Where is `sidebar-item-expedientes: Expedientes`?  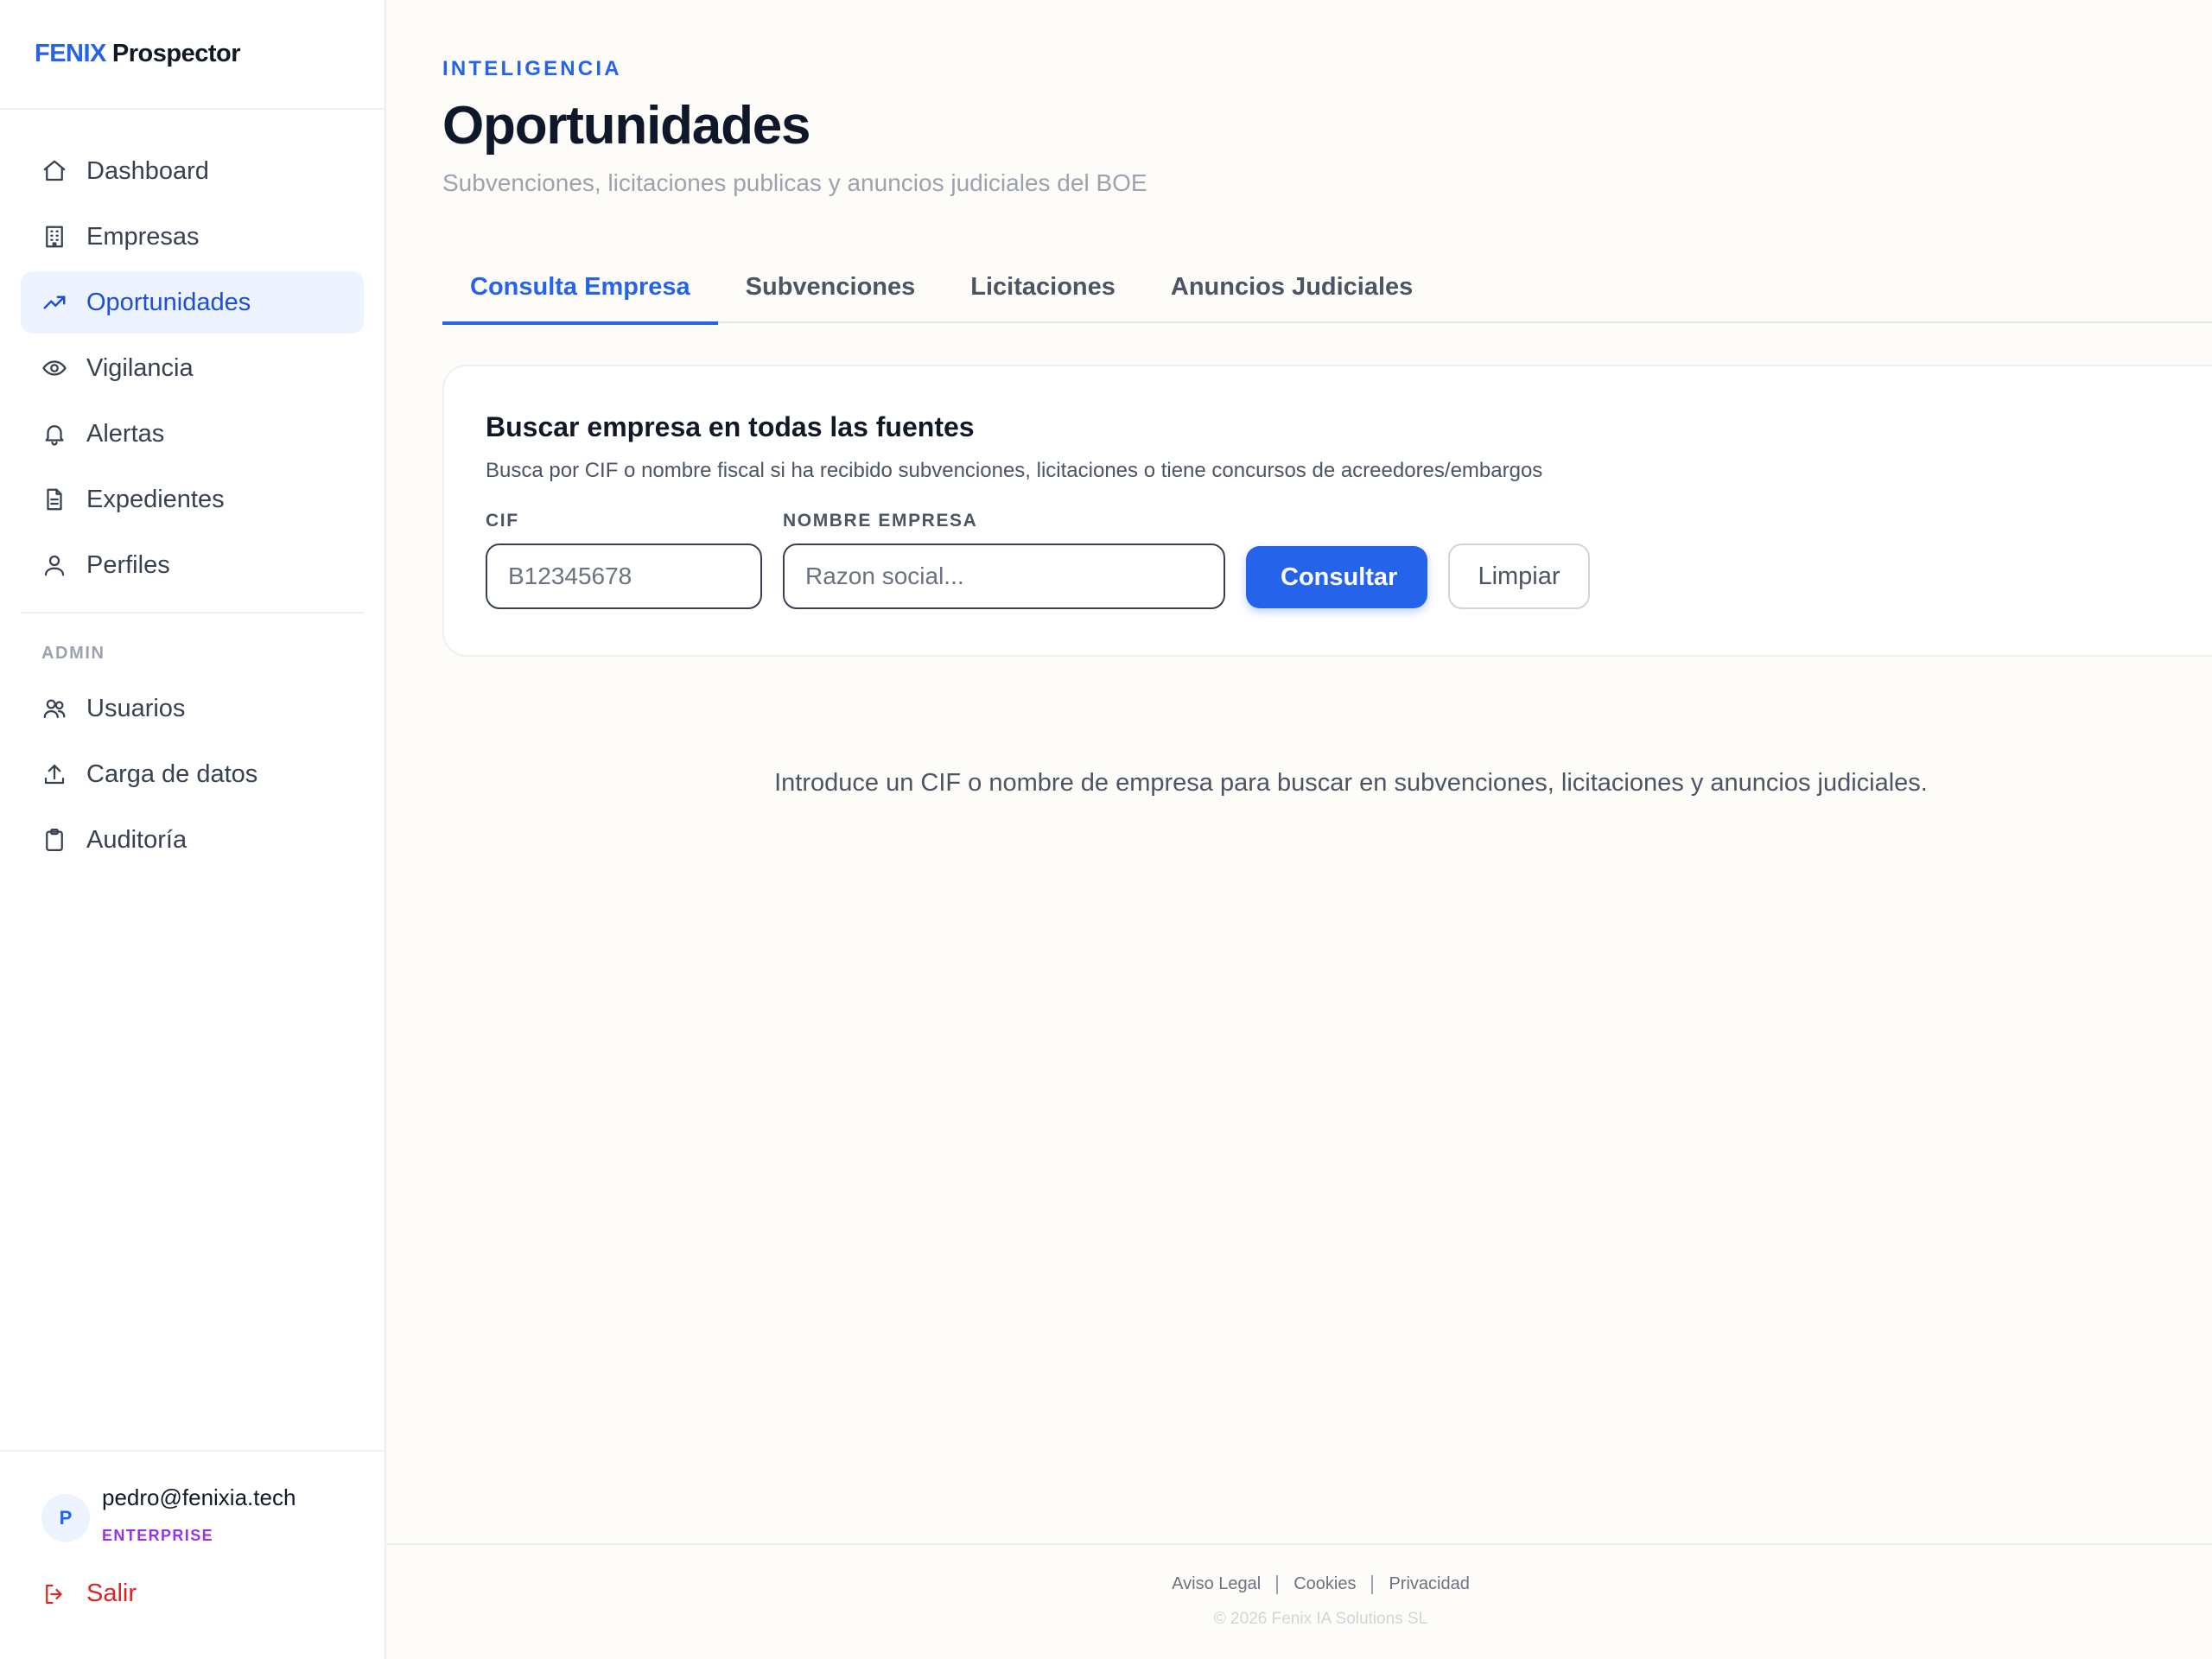 sidebar-item-expedientes: Expedientes is located at coordinates (192, 500).